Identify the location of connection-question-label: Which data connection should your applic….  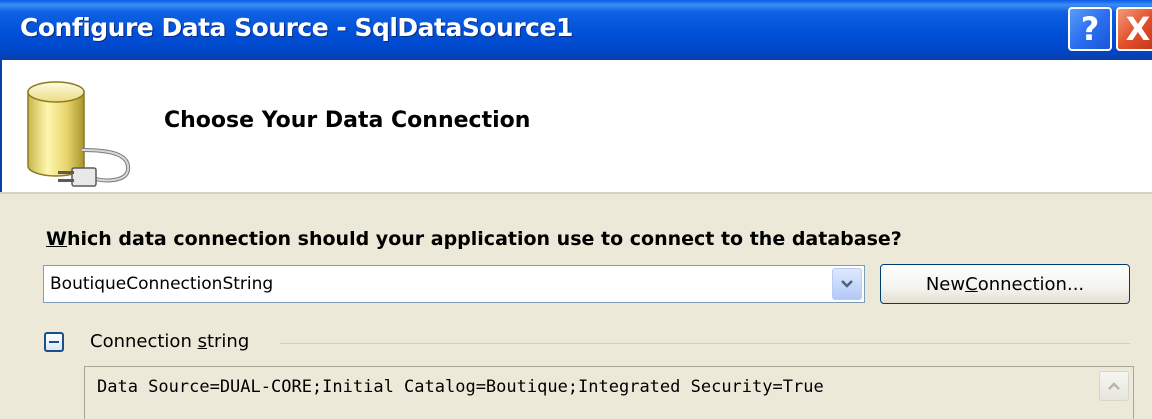
(474, 239).